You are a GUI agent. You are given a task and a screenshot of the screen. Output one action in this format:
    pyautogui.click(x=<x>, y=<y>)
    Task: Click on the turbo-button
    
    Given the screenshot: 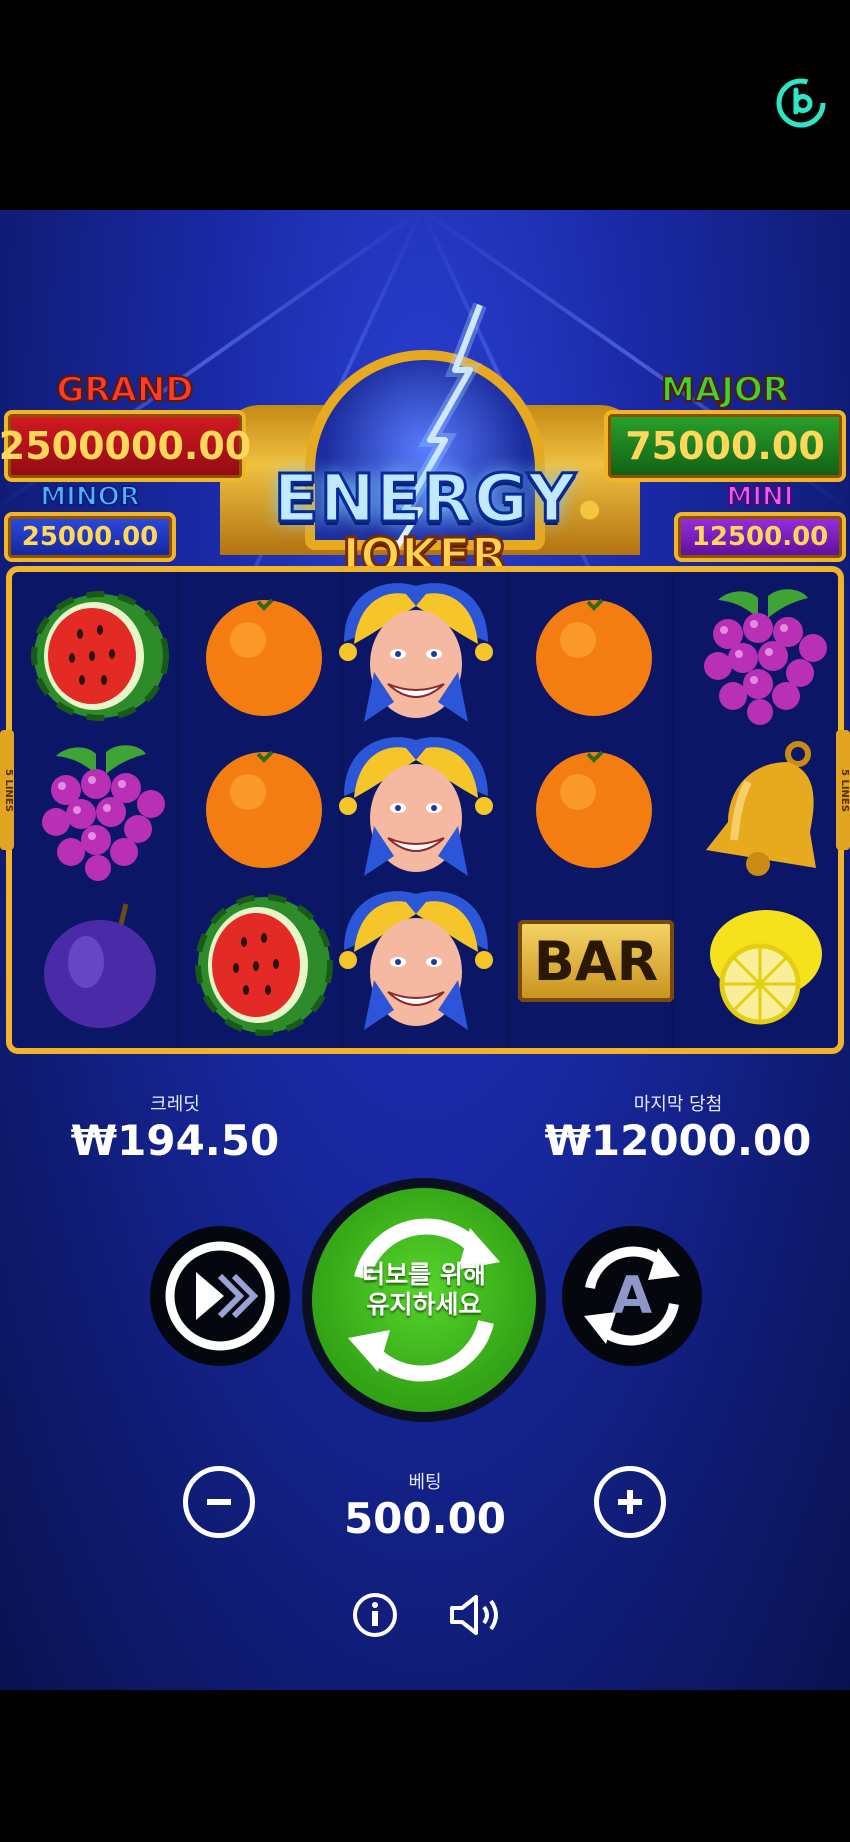 What is the action you would take?
    pyautogui.click(x=220, y=1296)
    